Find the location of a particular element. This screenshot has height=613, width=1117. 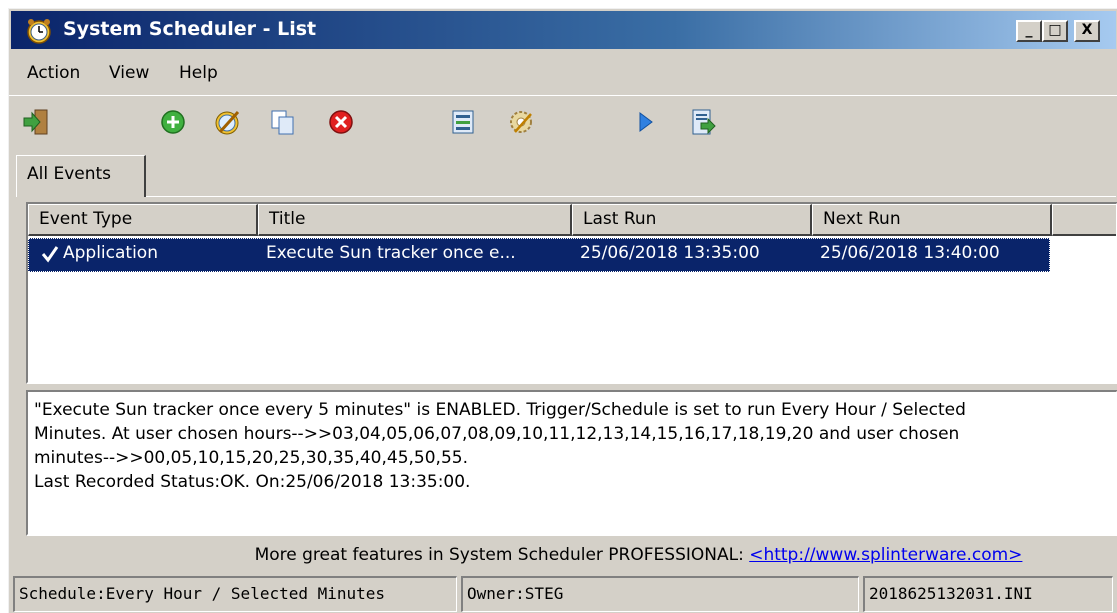

checkmark-icon is located at coordinates (50, 254).